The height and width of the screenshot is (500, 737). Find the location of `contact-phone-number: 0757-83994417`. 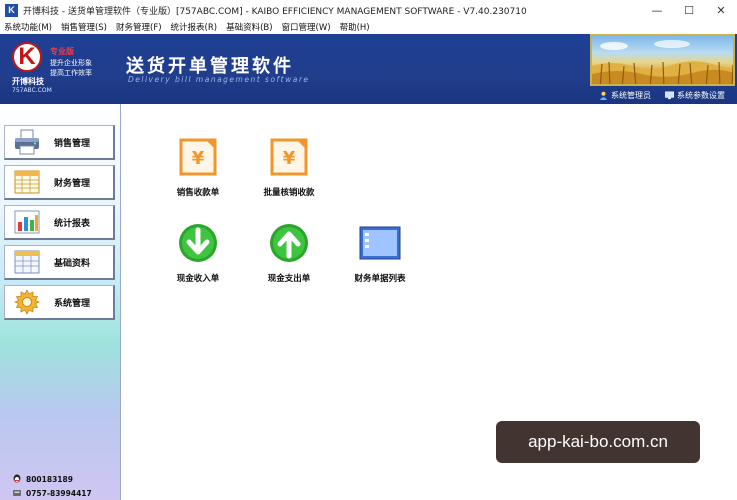

contact-phone-number: 0757-83994417 is located at coordinates (59, 493).